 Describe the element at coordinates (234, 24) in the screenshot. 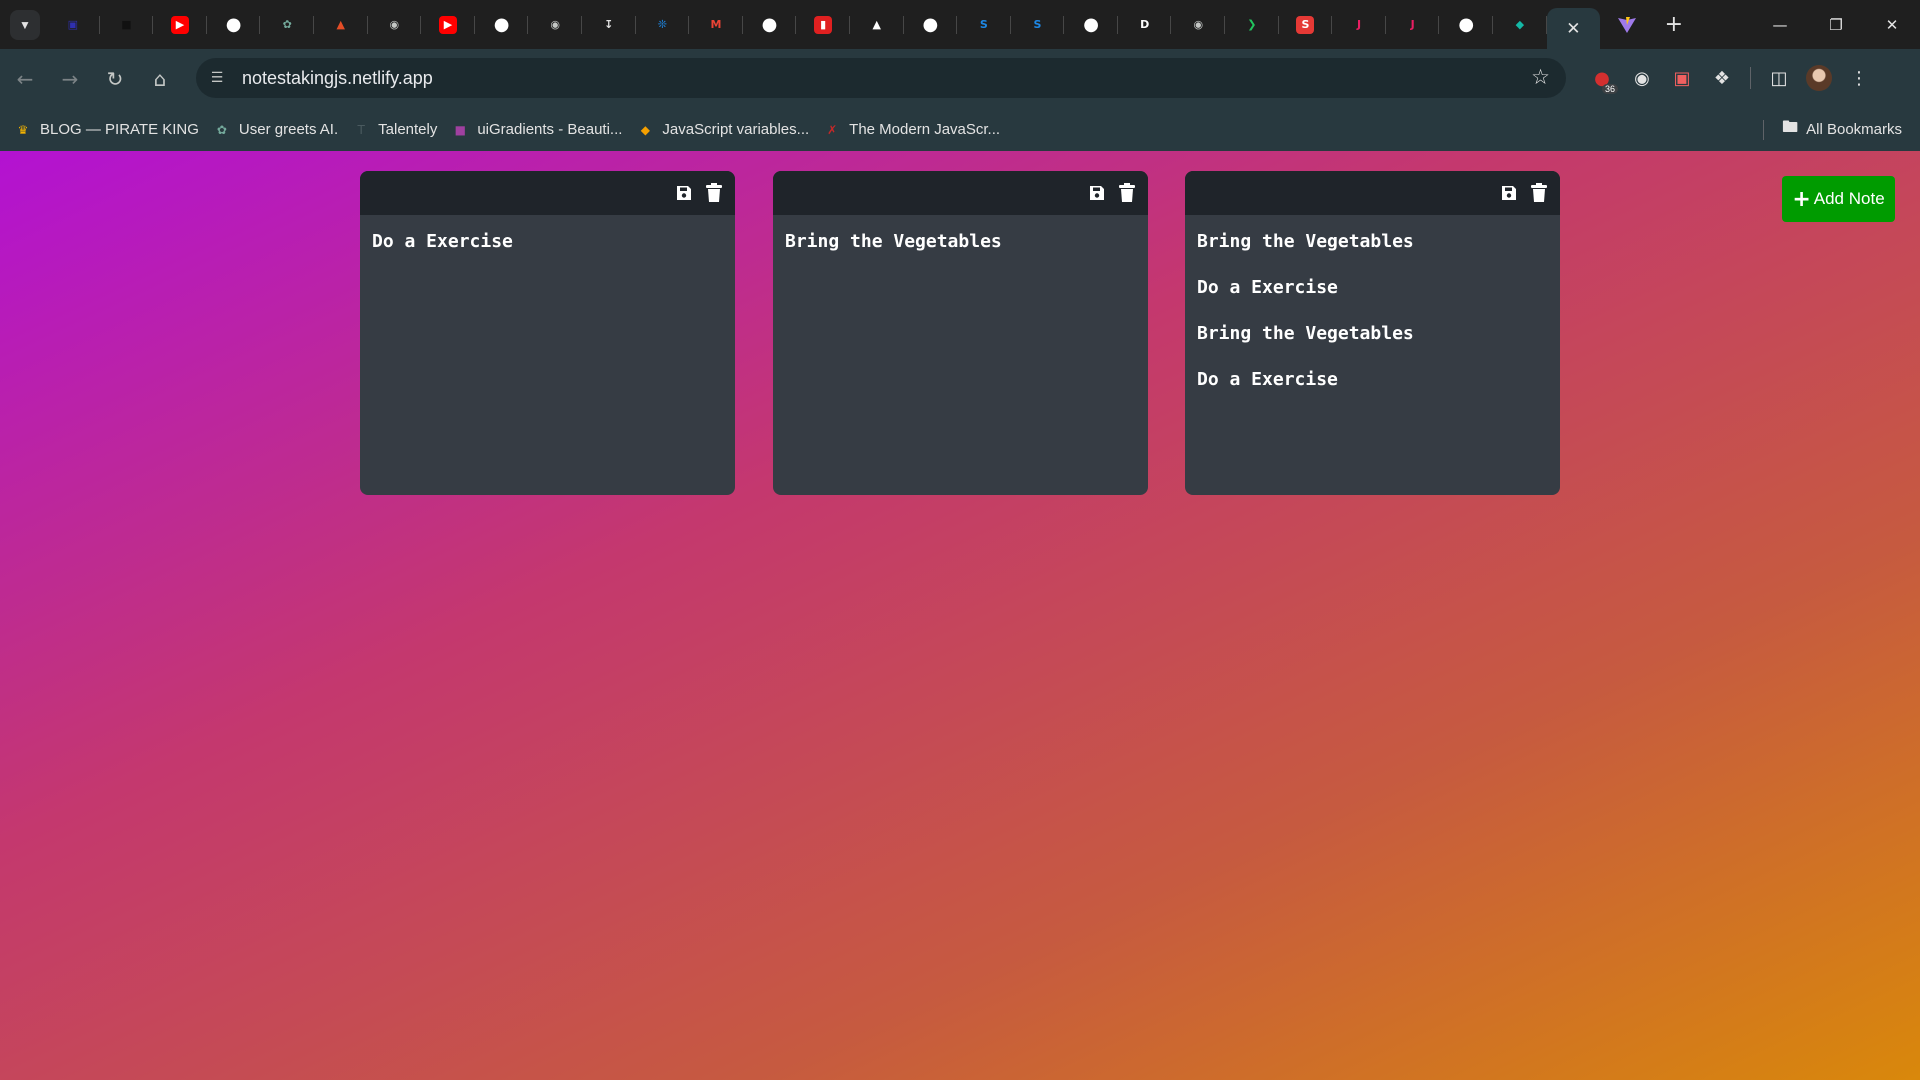

I see `tab-4: ●` at that location.